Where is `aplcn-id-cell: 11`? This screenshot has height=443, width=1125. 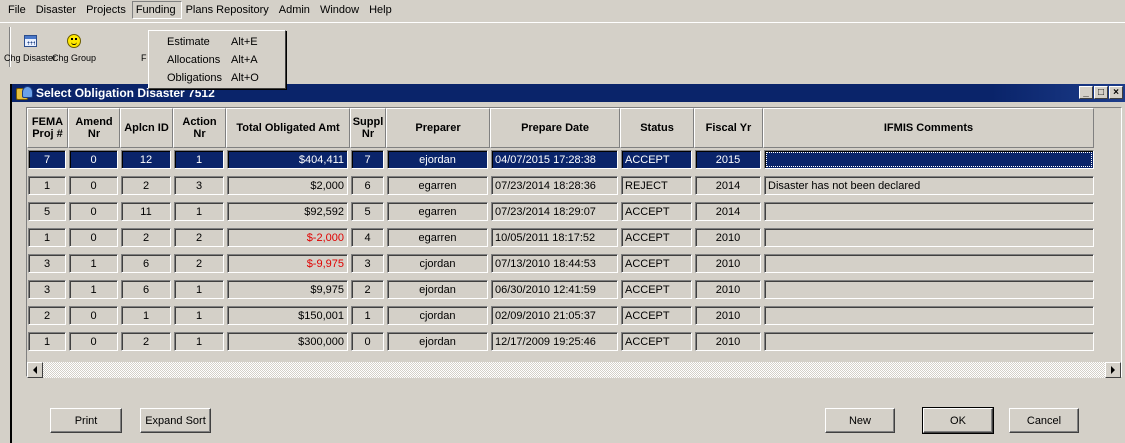
aplcn-id-cell: 11 is located at coordinates (146, 211).